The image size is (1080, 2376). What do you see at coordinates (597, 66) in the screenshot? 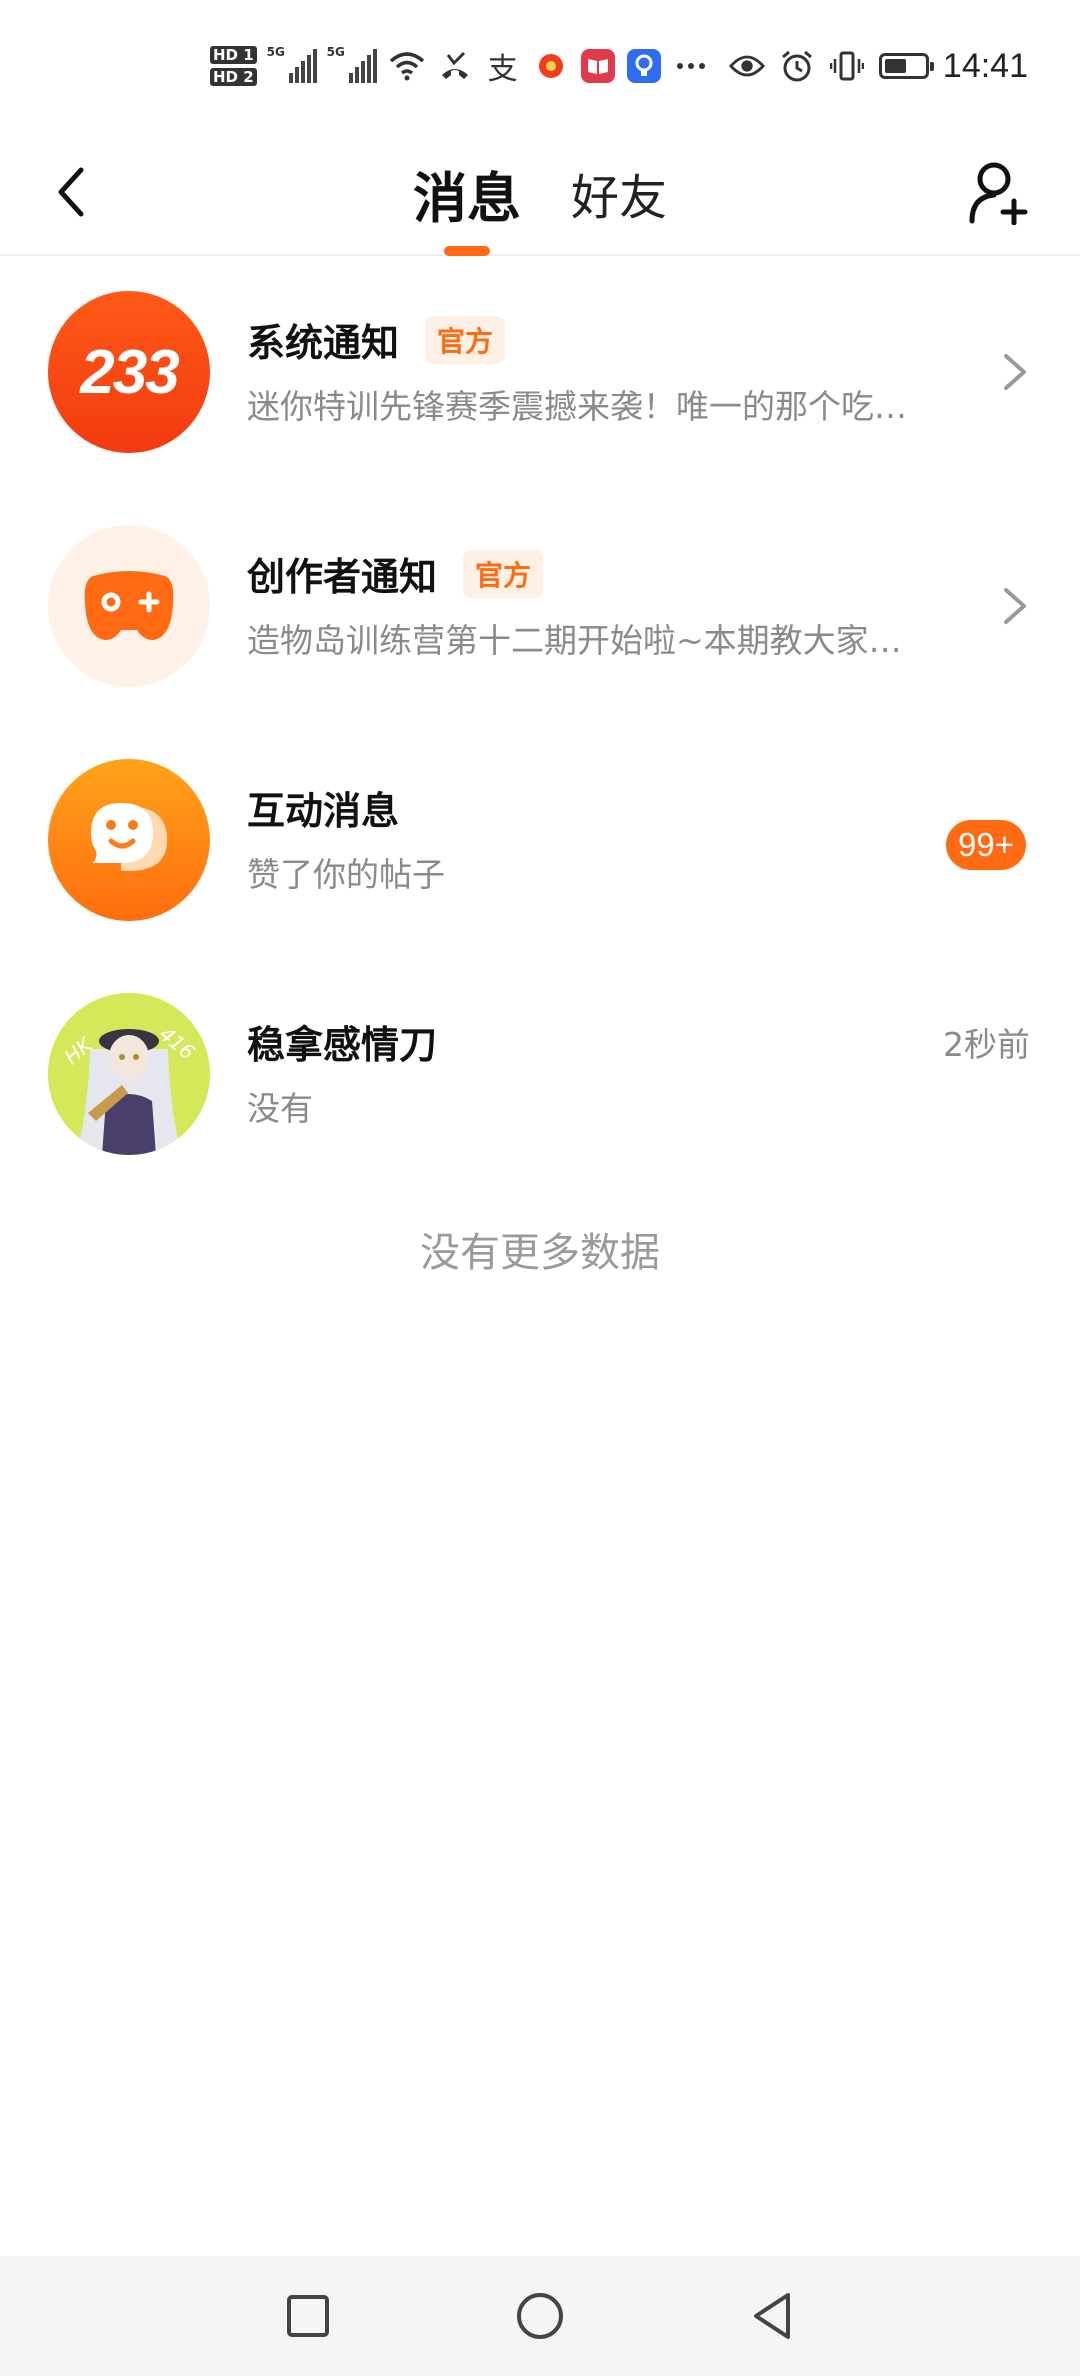
I see `book-app-icon` at bounding box center [597, 66].